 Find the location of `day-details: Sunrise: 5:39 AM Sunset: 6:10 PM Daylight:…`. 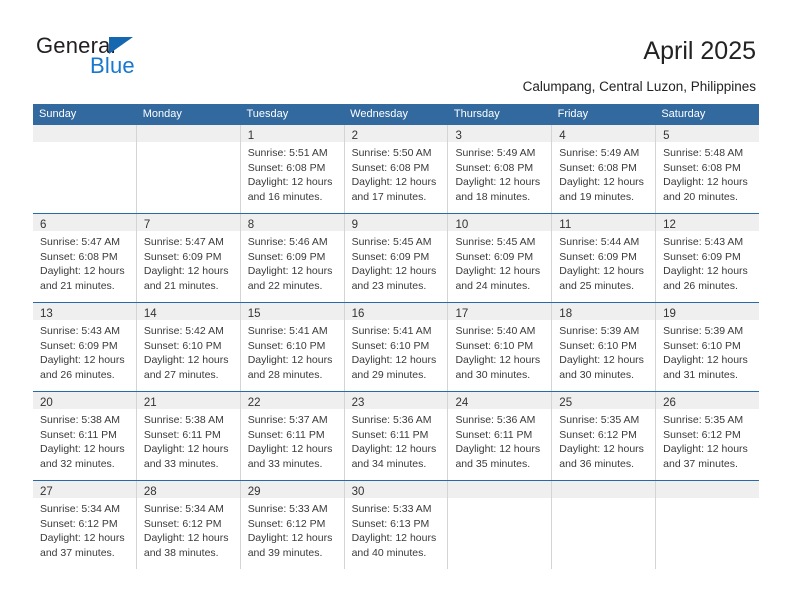

day-details: Sunrise: 5:39 AM Sunset: 6:10 PM Daylight:… is located at coordinates (603, 354).